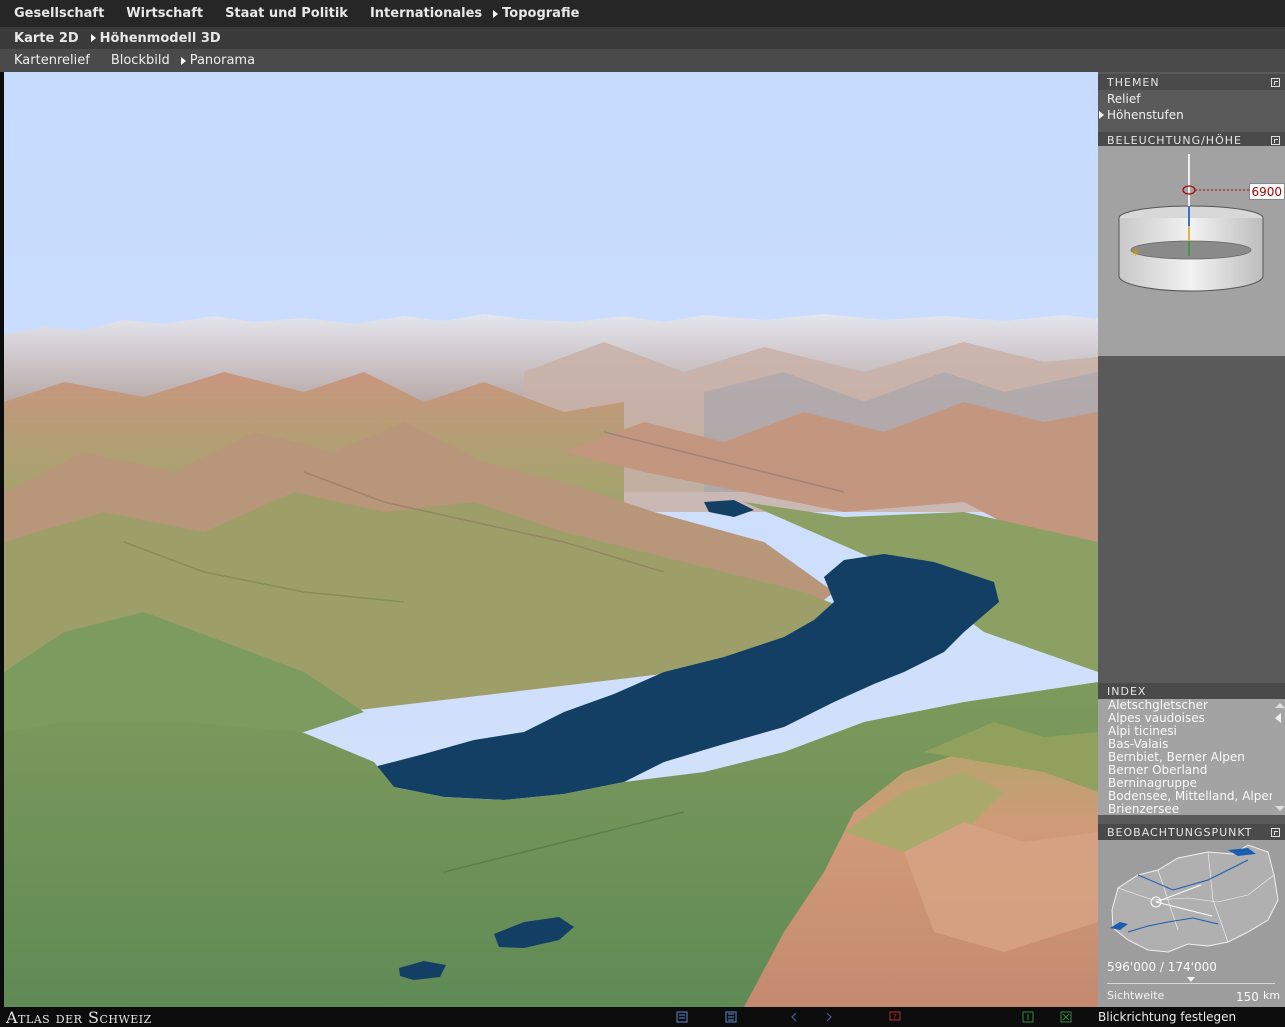 This screenshot has width=1285, height=1027. I want to click on observation-panel: 596'000 / 174'000 Sichtweite 150 km, so click(1191, 923).